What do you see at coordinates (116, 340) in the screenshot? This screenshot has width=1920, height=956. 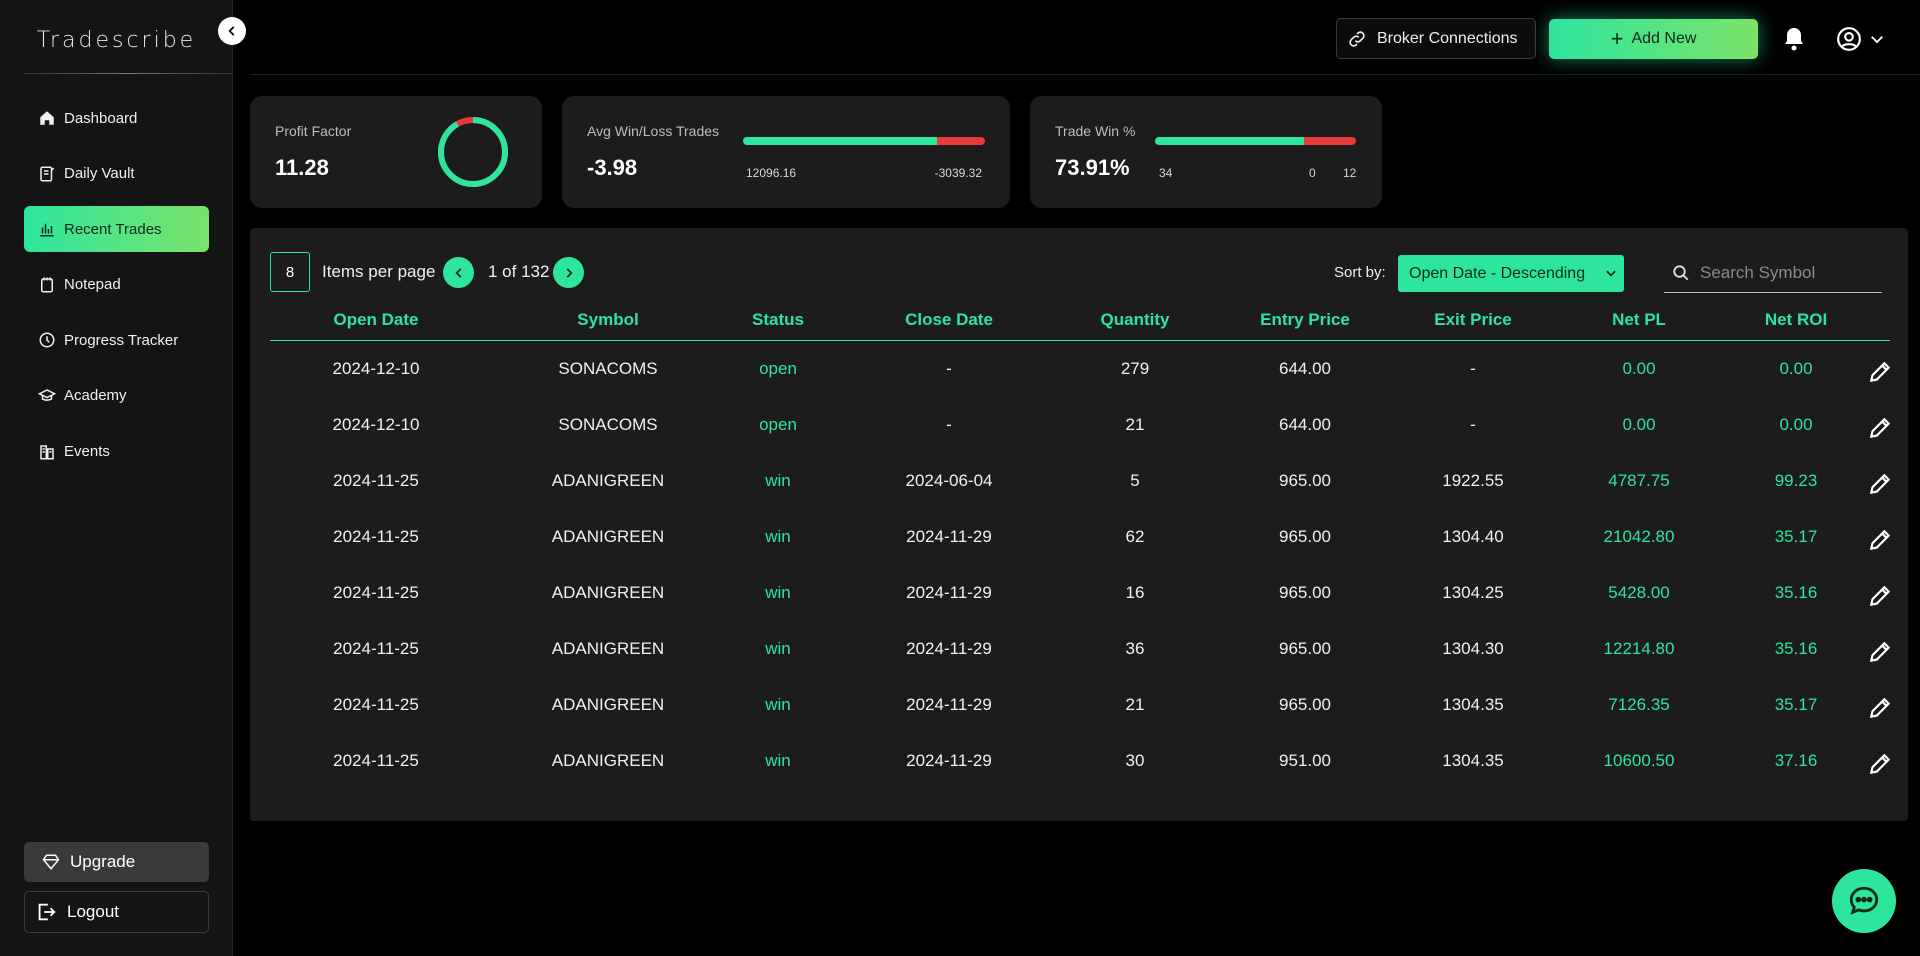 I see `sidebar-item-progress-tracker: Progress Tracker` at bounding box center [116, 340].